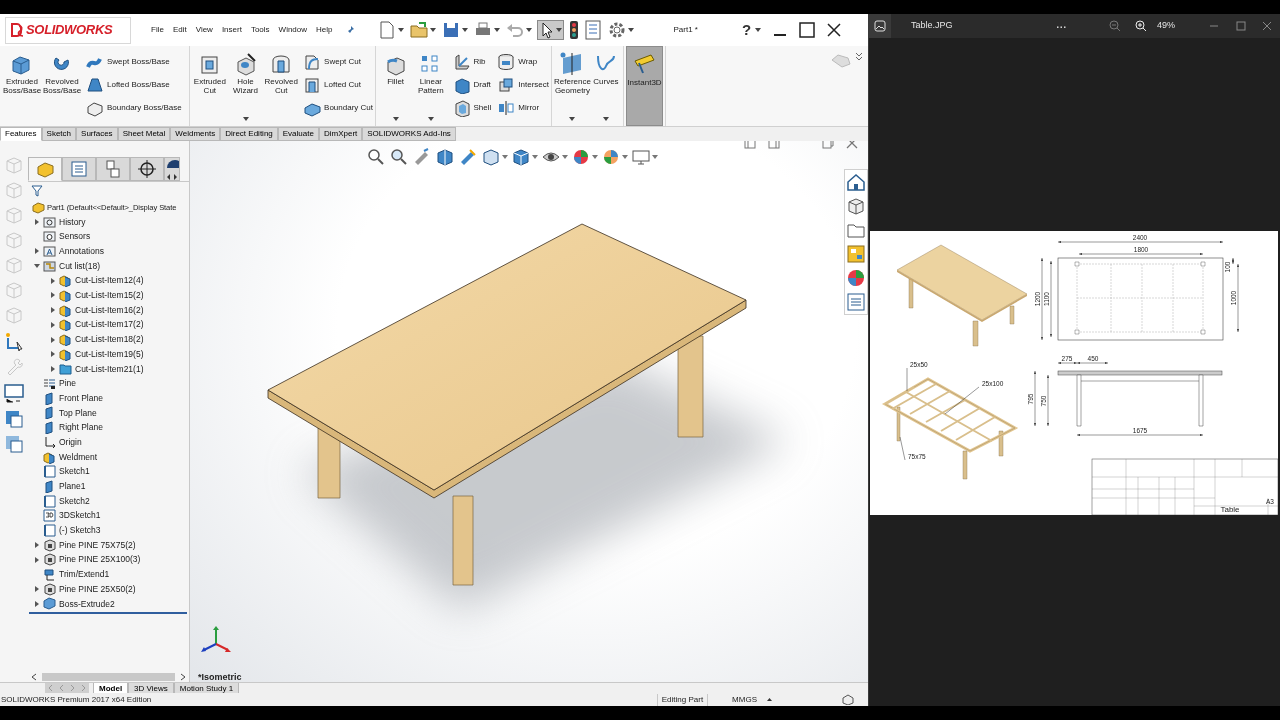 This screenshot has height=720, width=1280. Describe the element at coordinates (59, 134) in the screenshot. I see `command-tab: Sketch` at that location.